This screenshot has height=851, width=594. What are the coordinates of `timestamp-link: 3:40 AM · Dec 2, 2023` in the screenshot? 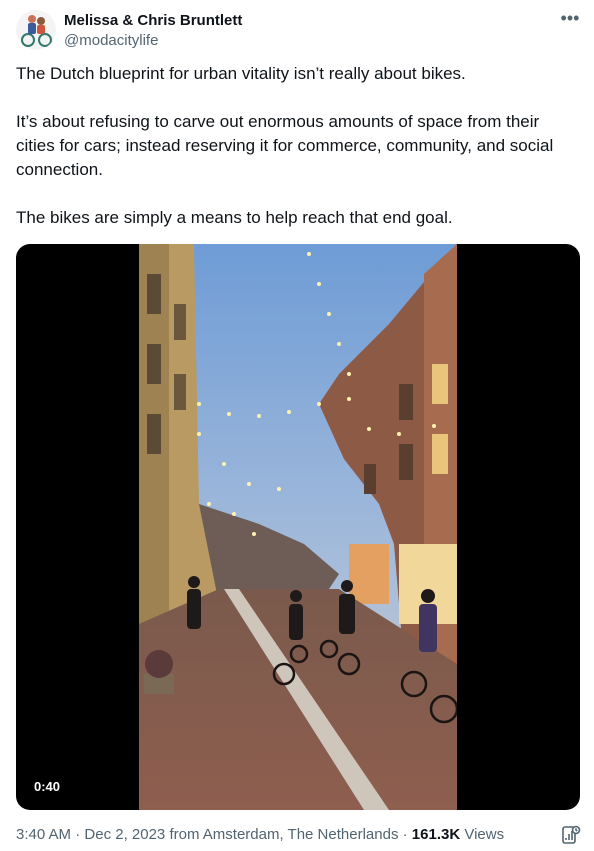 It's located at (90, 834).